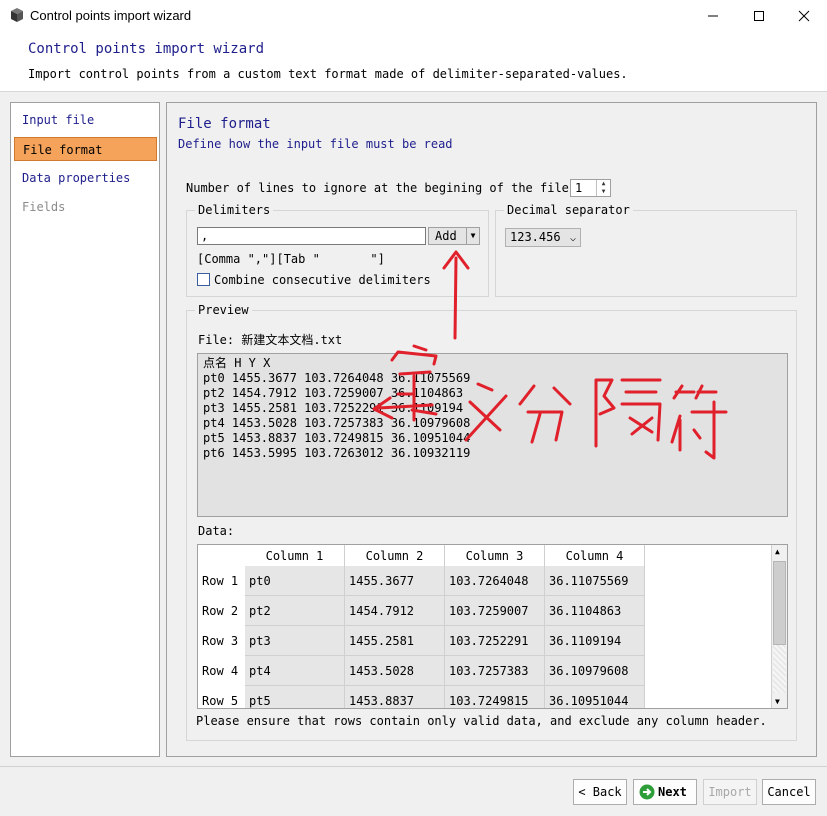 The height and width of the screenshot is (816, 827). What do you see at coordinates (395, 641) in the screenshot?
I see `table-cell: 1455.2581` at bounding box center [395, 641].